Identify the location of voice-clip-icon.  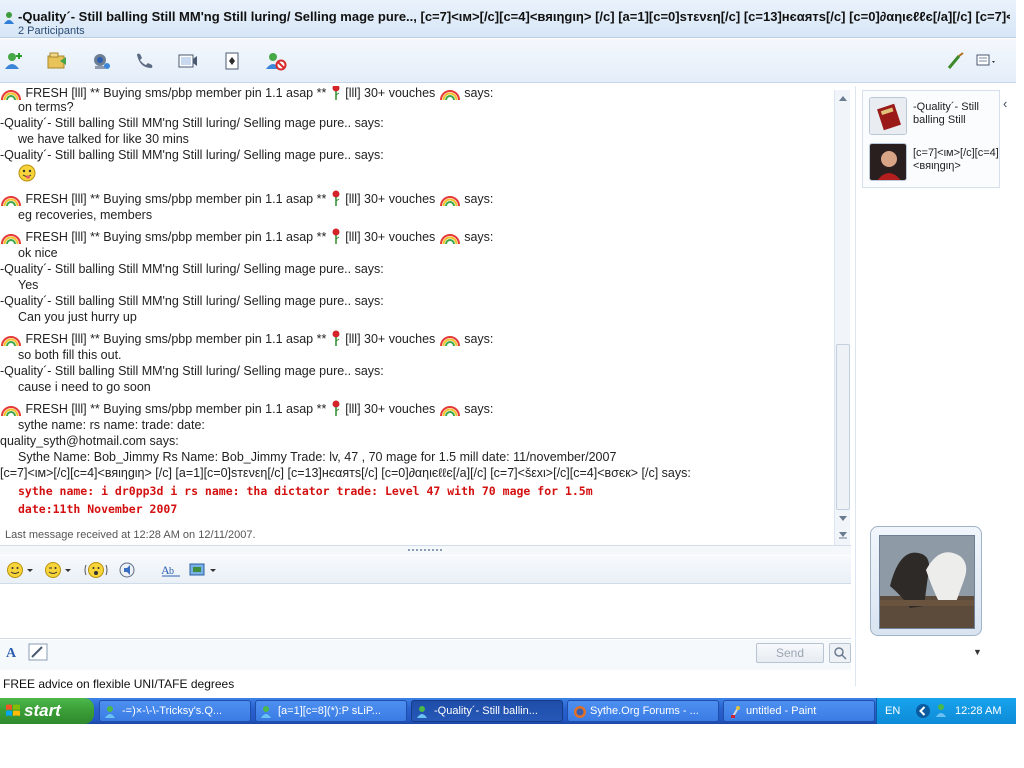
(128, 570).